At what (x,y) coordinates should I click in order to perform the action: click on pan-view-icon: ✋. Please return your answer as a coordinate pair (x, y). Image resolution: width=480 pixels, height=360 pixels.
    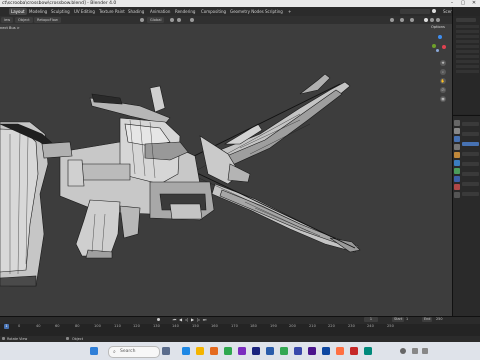
    Looking at the image, I should click on (443, 81).